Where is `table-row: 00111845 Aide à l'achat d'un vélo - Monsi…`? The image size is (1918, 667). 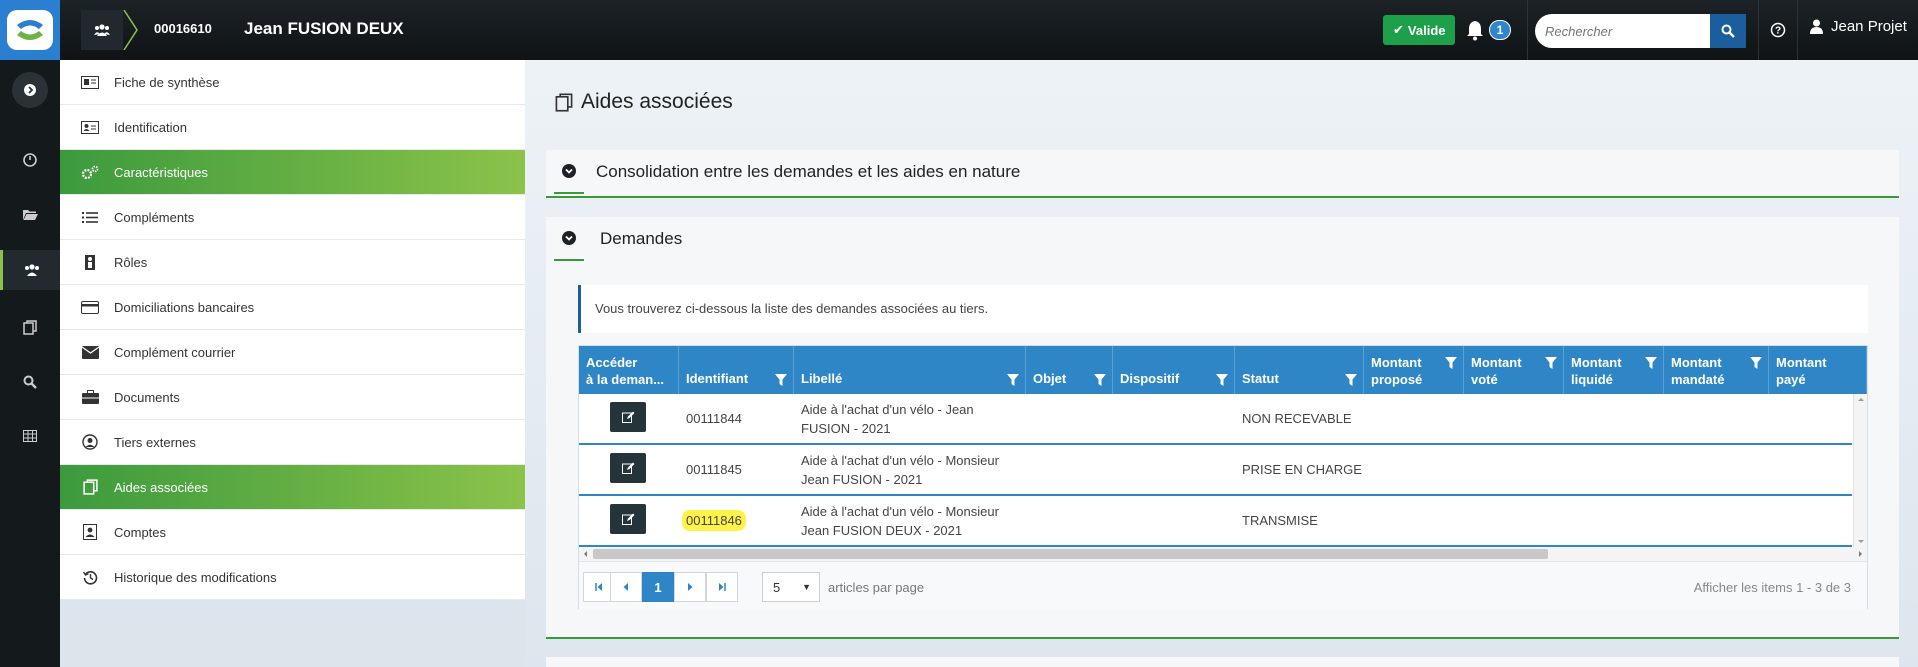 table-row: 00111845 Aide à l'achat d'un vélo - Monsi… is located at coordinates (1215, 470).